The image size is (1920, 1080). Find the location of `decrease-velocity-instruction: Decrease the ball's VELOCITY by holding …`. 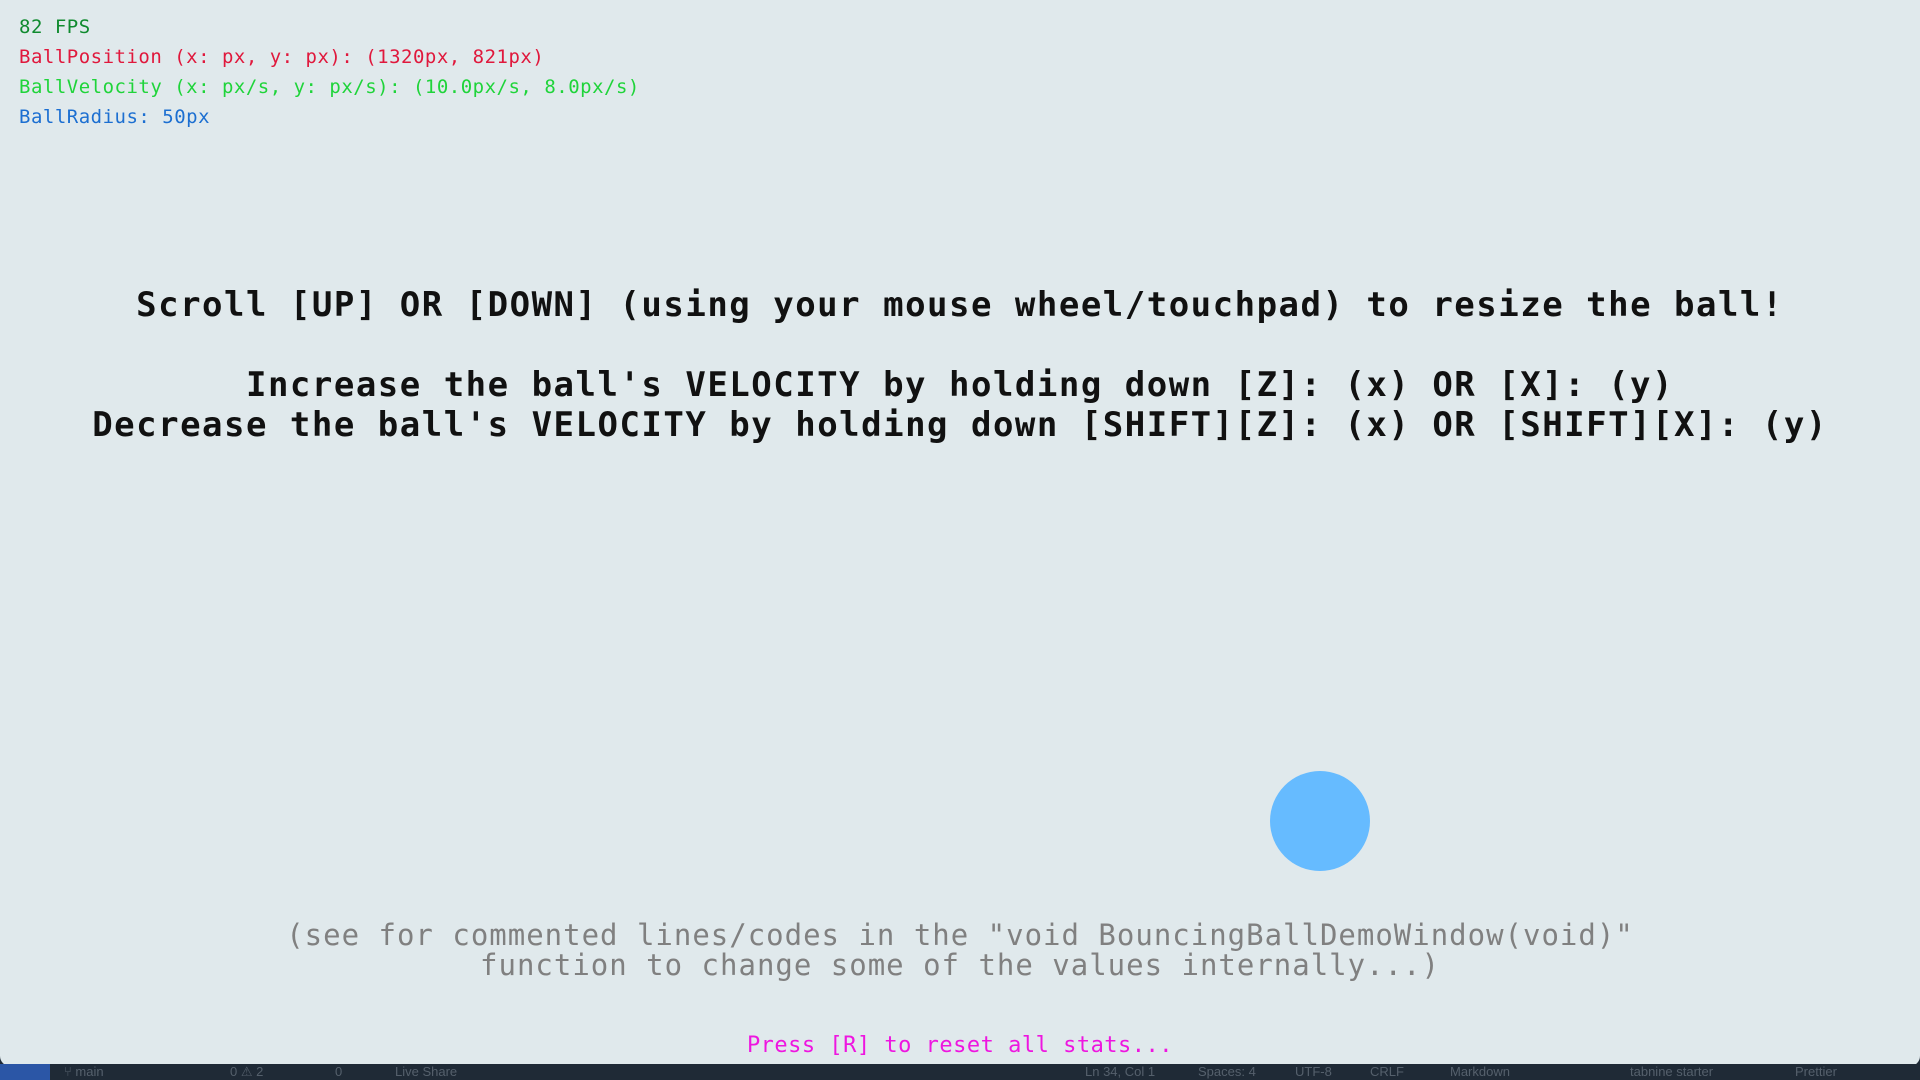

decrease-velocity-instruction: Decrease the ball's VELOCITY by holding … is located at coordinates (960, 425).